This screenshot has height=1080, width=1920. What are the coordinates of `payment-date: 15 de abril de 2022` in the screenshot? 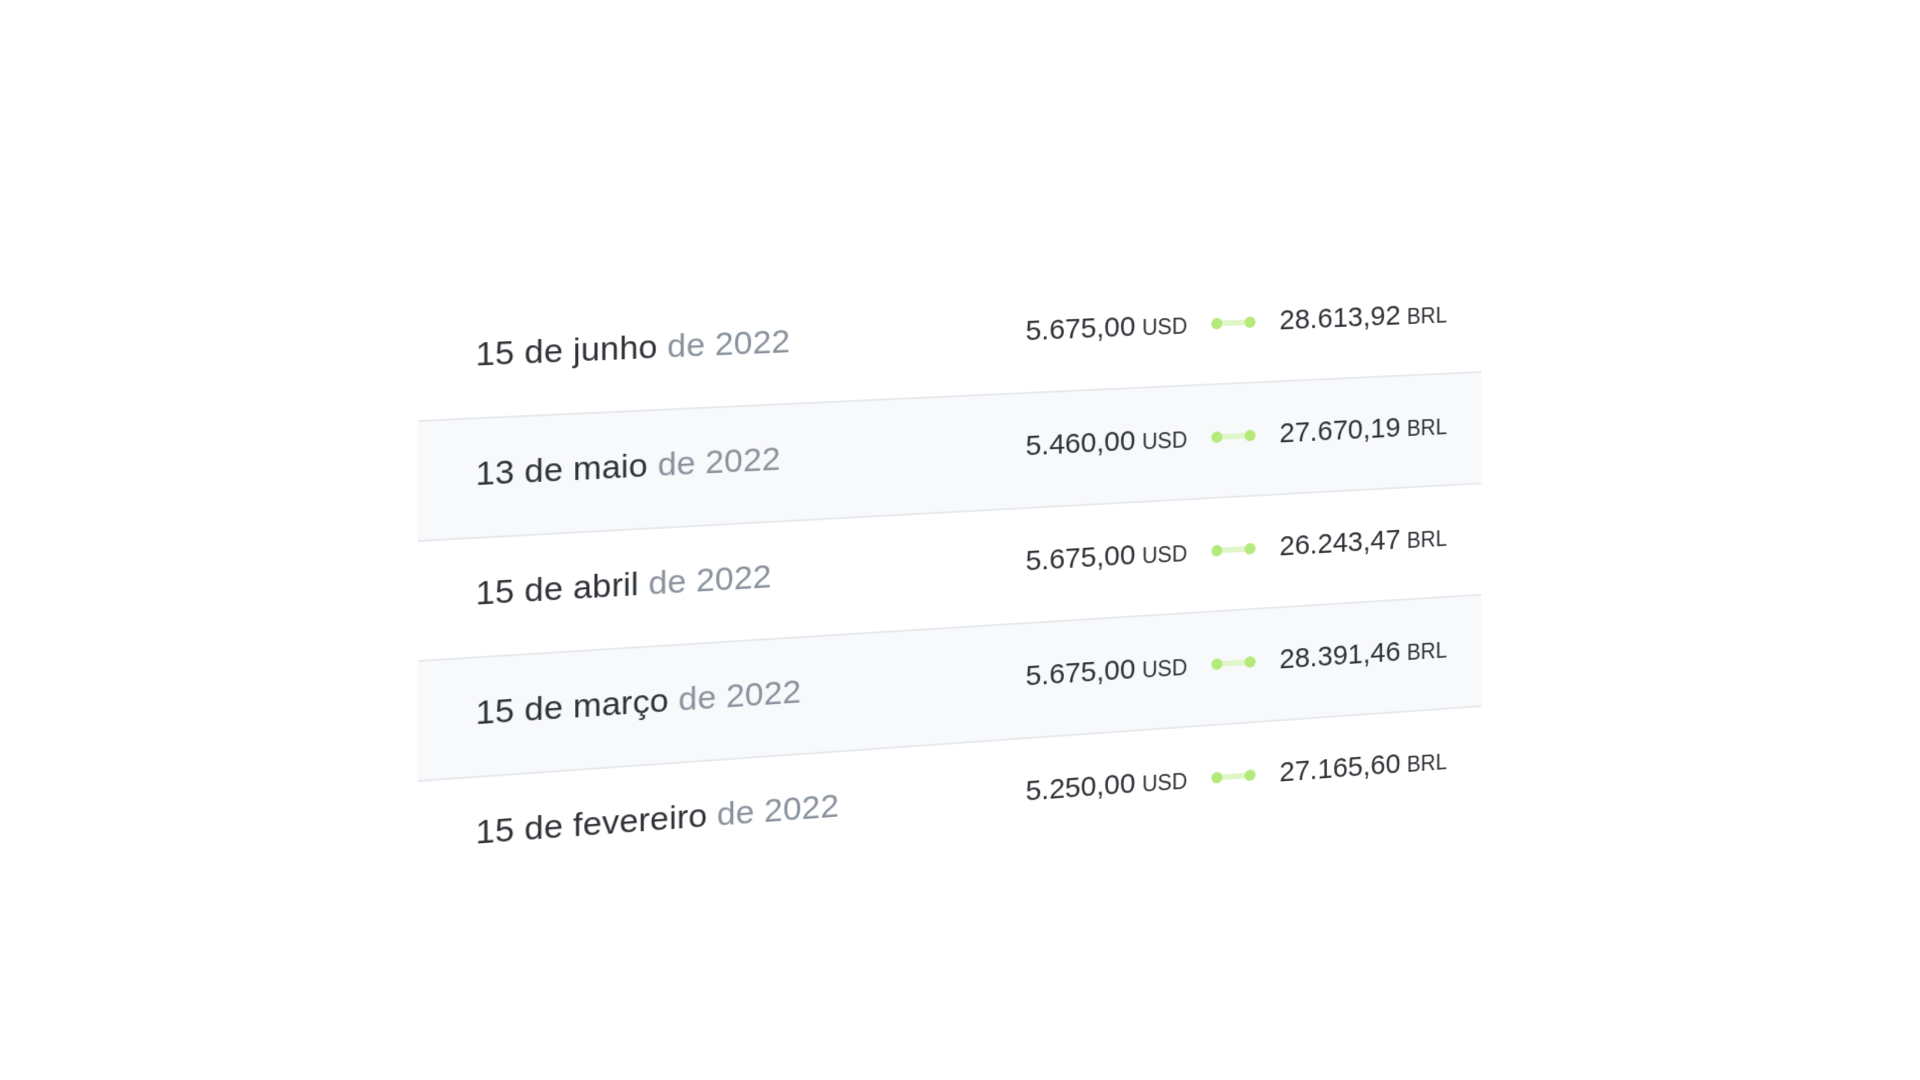 It's located at (624, 586).